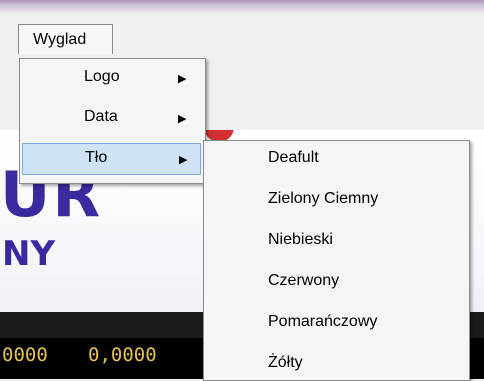  I want to click on wyglad-dropdown: Logo ▶ Data ▶ Tło ▶, so click(112, 121).